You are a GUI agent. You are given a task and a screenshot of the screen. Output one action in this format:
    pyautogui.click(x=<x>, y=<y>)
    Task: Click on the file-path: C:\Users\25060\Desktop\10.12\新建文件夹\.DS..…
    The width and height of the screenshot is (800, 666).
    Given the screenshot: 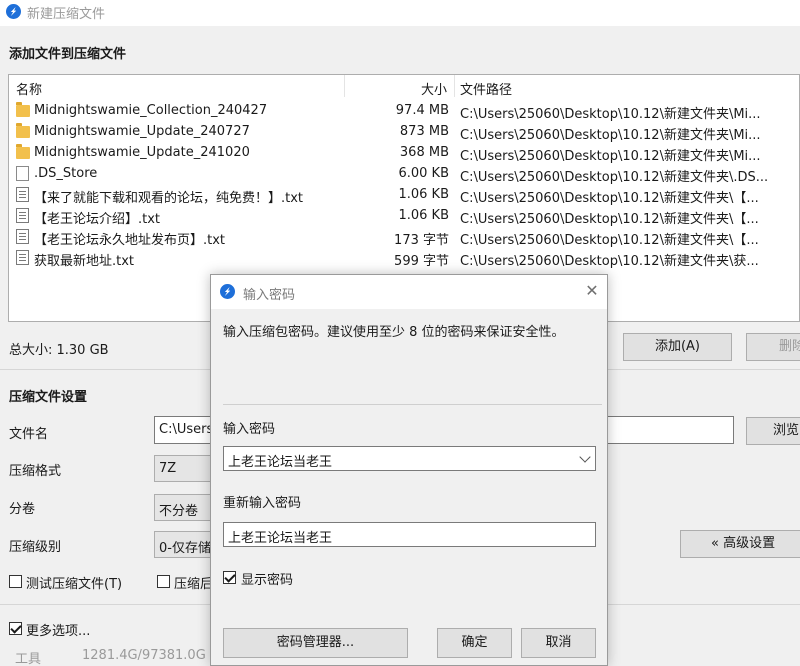 What is the action you would take?
    pyautogui.click(x=614, y=177)
    